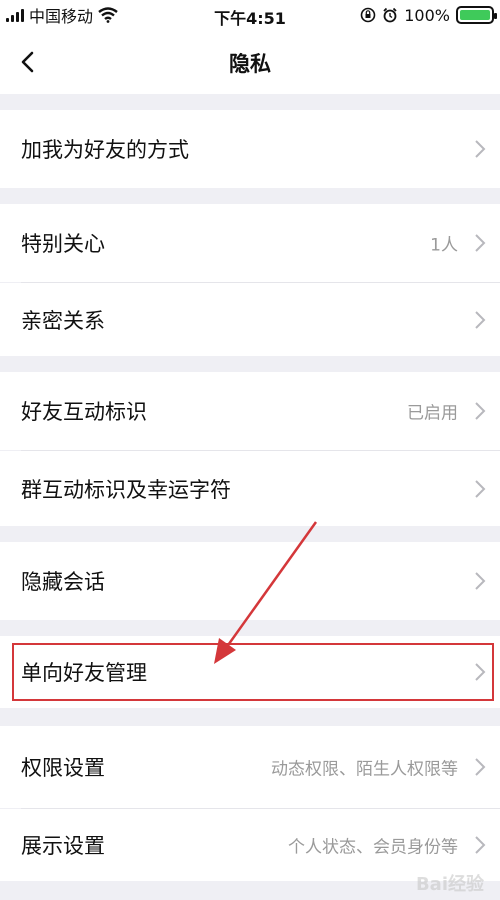  Describe the element at coordinates (84, 673) in the screenshot. I see `row-label: 单向好友管理` at that location.